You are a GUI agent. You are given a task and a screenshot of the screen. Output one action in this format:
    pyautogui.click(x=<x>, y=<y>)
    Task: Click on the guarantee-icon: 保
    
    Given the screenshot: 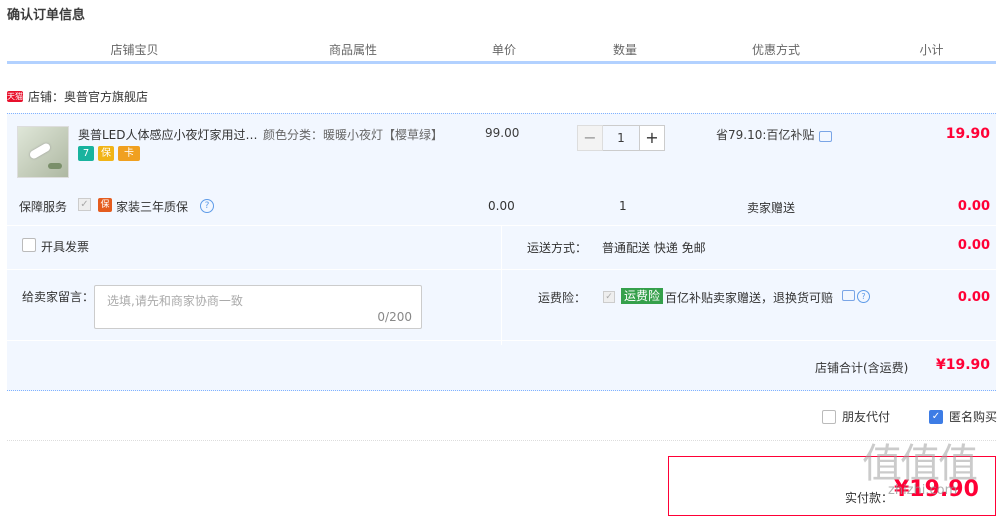 What is the action you would take?
    pyautogui.click(x=106, y=153)
    